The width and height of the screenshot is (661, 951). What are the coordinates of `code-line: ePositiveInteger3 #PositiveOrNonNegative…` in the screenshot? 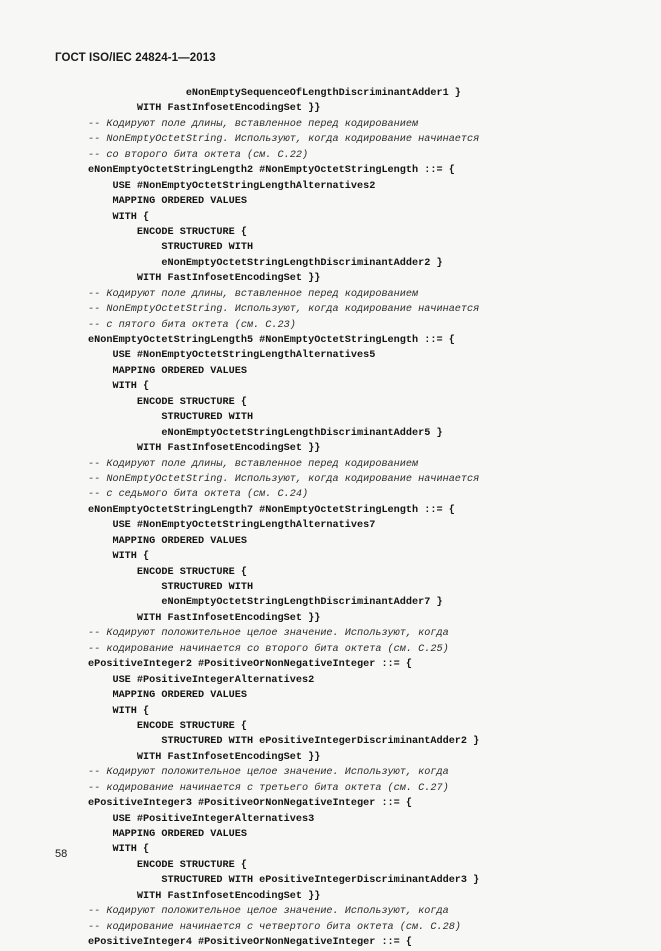 It's located at (250, 804).